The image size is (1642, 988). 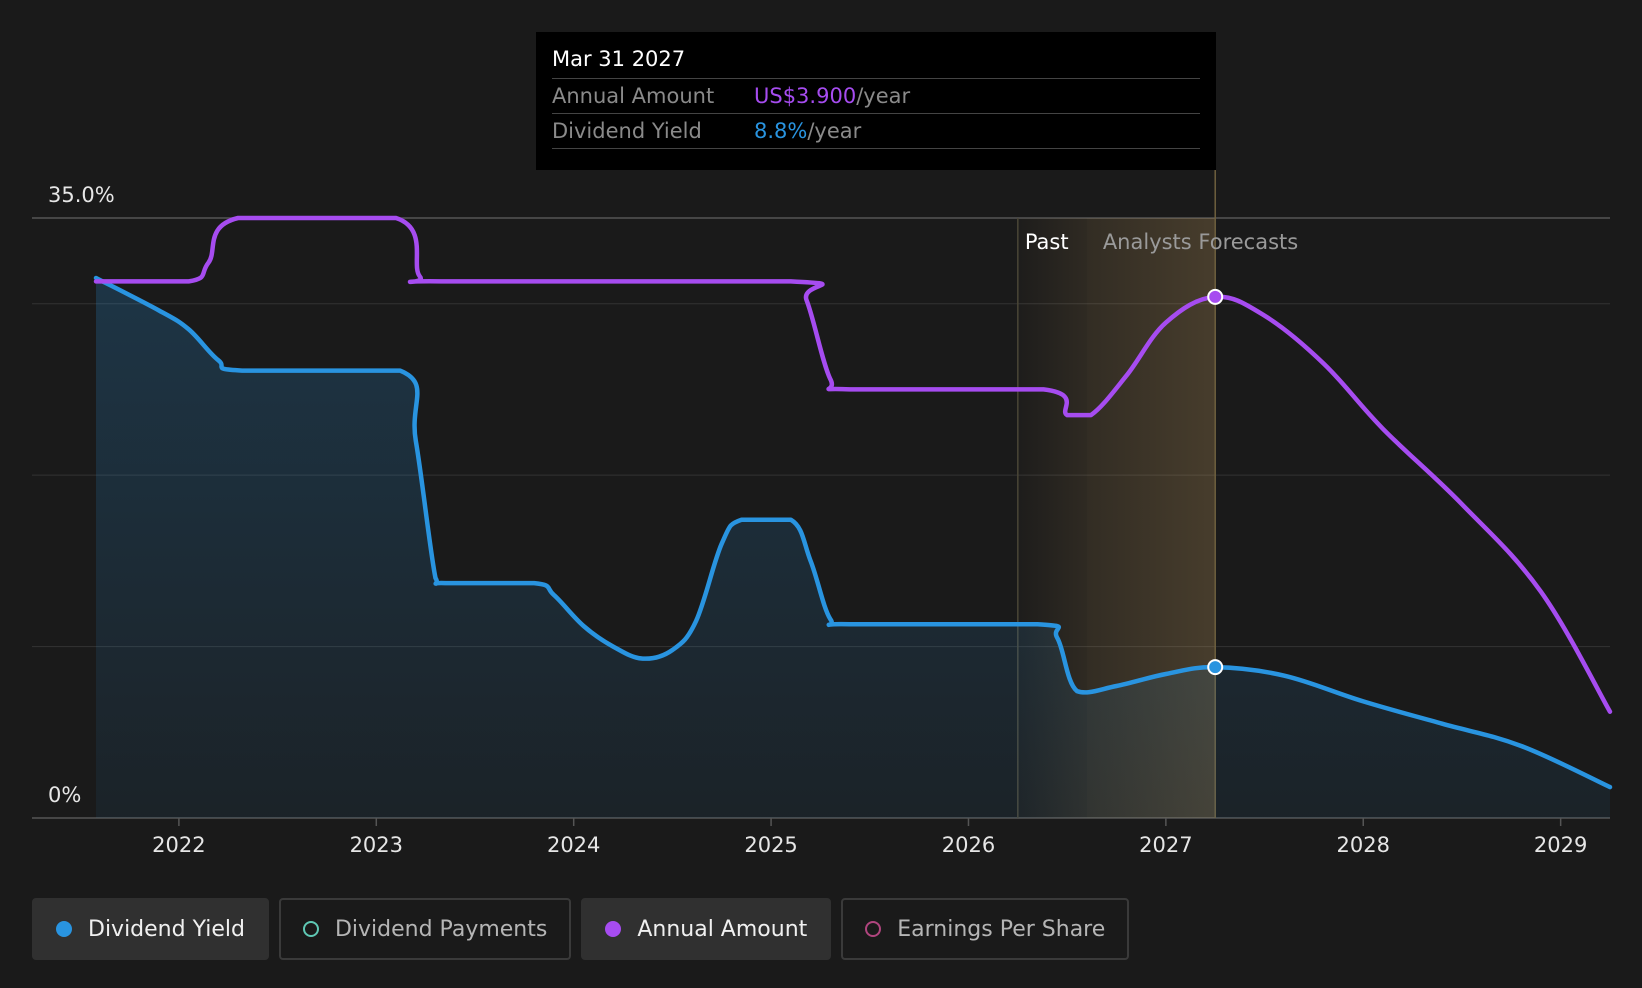 I want to click on x-tick-label: 2025, so click(x=770, y=845).